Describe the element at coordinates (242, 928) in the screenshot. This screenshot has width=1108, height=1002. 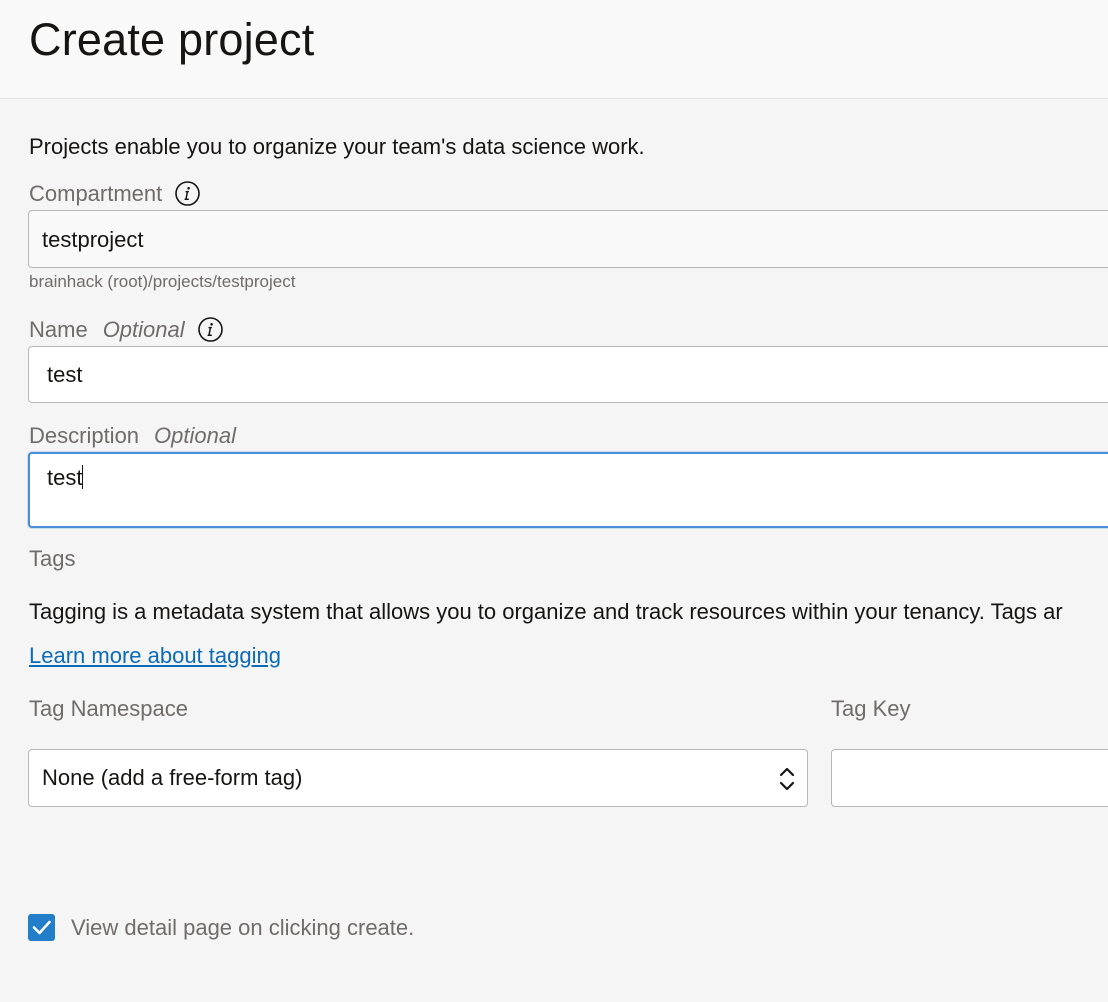
I see `view-detail-label: View detail page on clicking create.` at that location.